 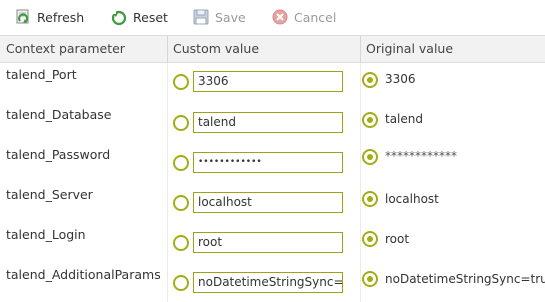 What do you see at coordinates (83, 49) in the screenshot?
I see `column-header-context-parameter: Context parameter` at bounding box center [83, 49].